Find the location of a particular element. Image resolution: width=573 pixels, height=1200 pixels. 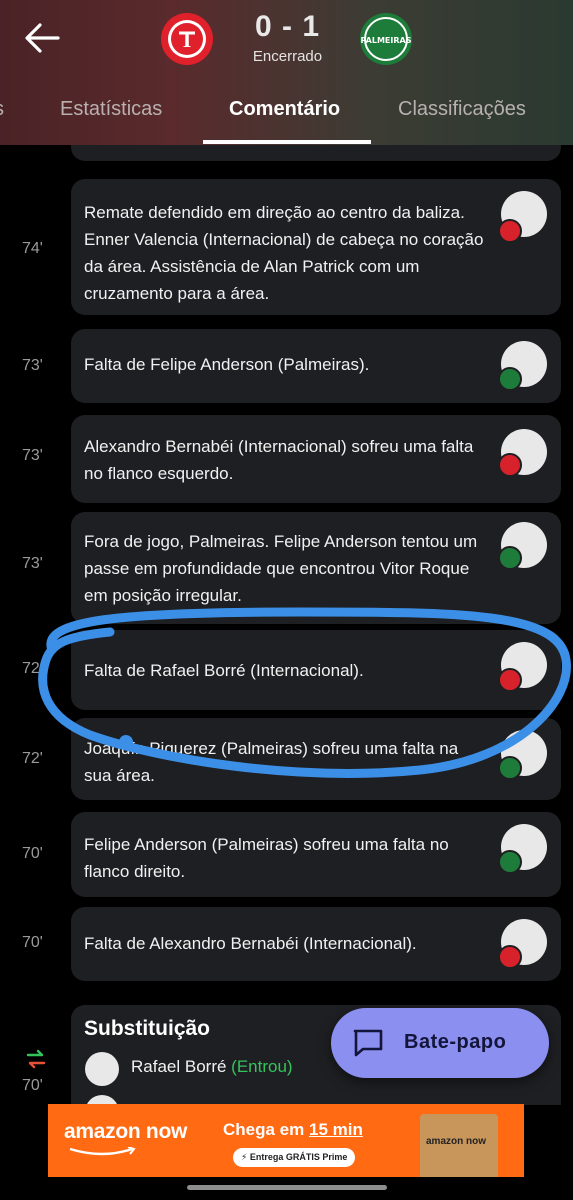

chat-bubble-icon is located at coordinates (368, 1043).